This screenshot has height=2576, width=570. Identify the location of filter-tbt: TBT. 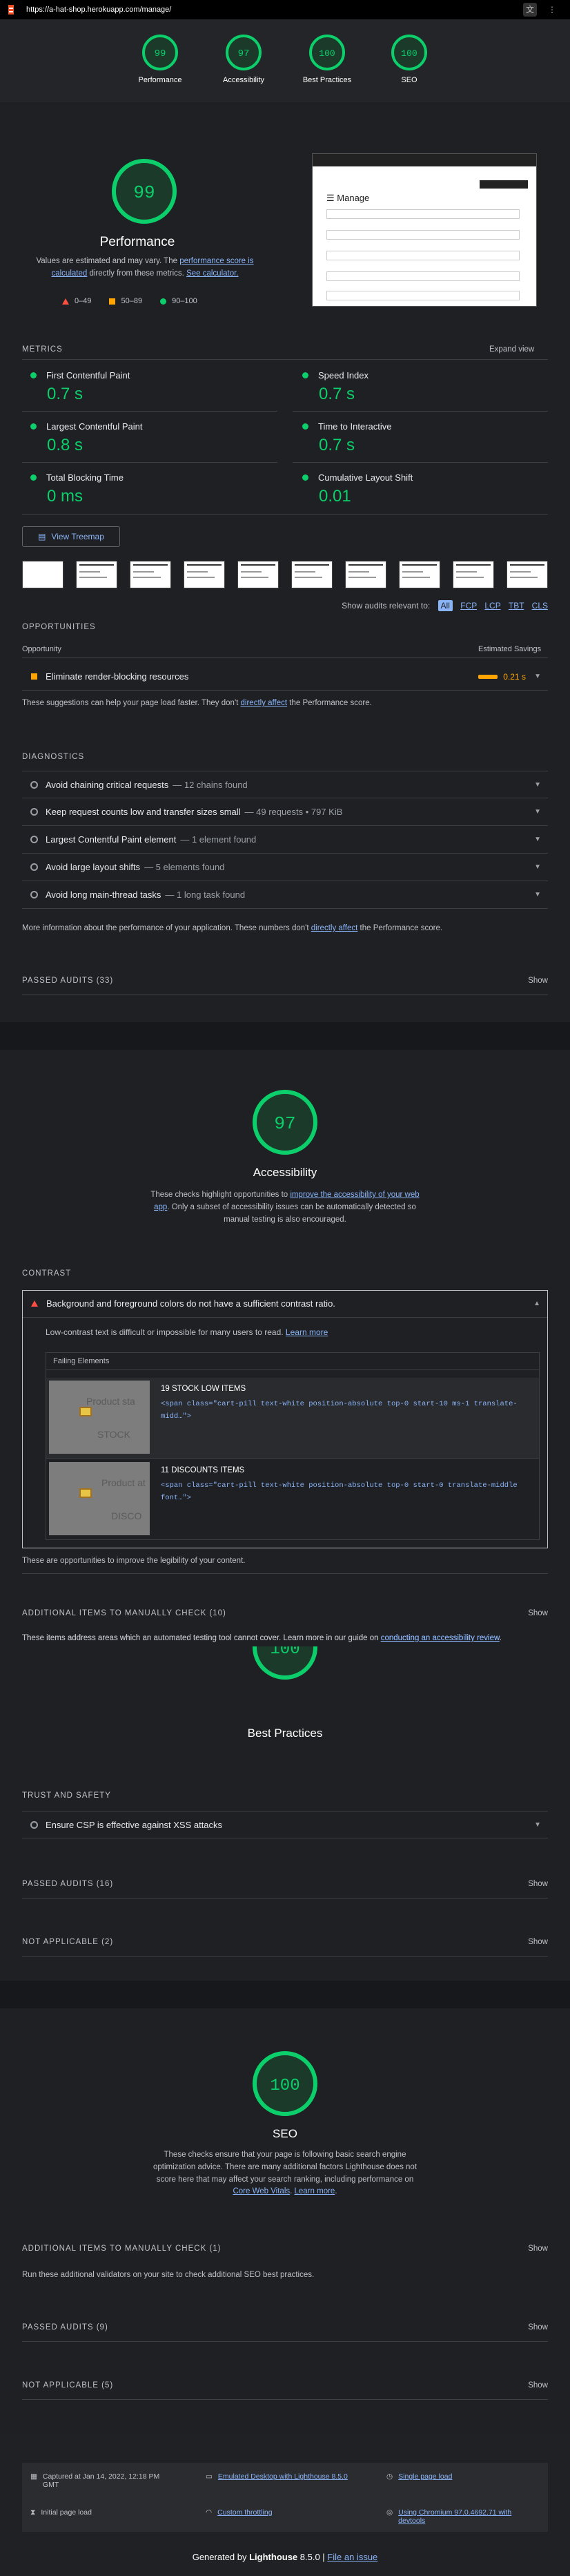
(516, 606).